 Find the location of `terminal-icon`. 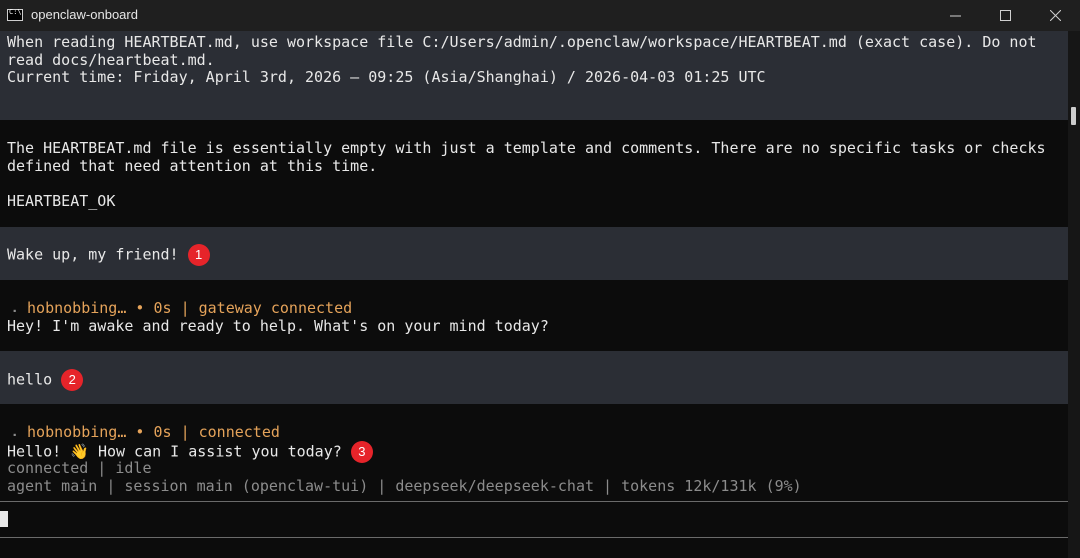

terminal-icon is located at coordinates (15, 14).